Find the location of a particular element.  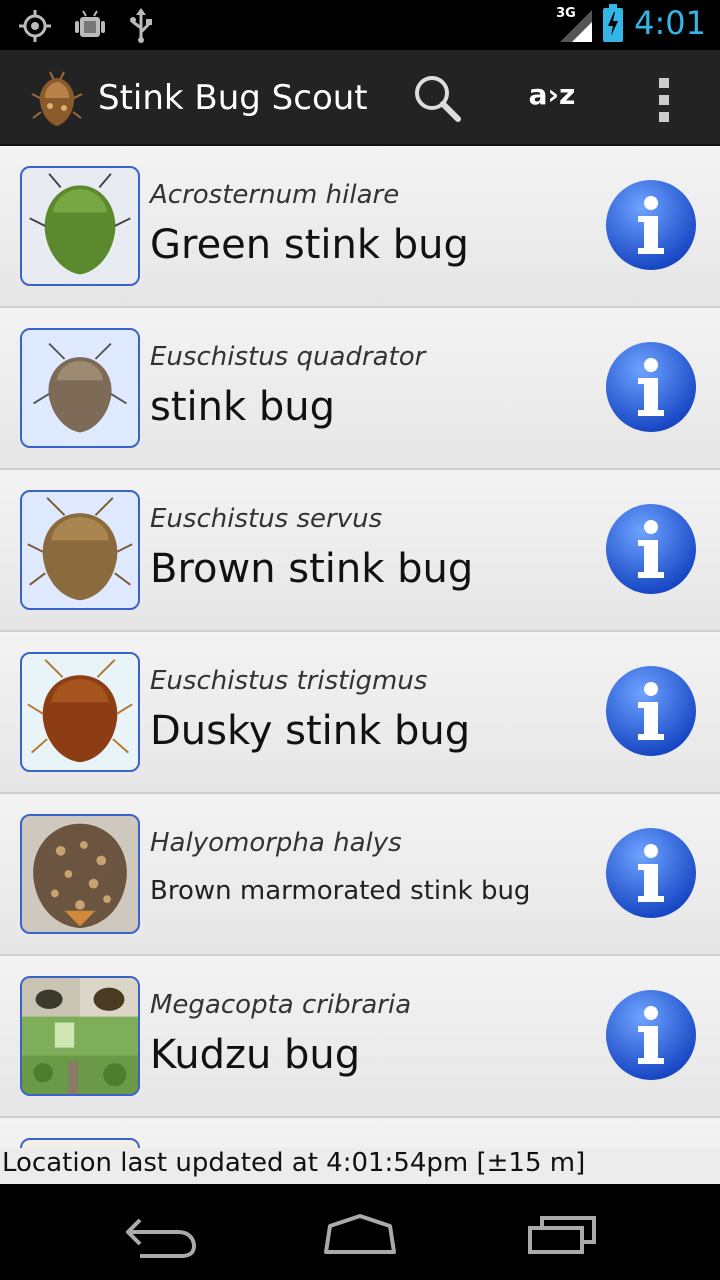

sort-az-button: a›z is located at coordinates (552, 94).